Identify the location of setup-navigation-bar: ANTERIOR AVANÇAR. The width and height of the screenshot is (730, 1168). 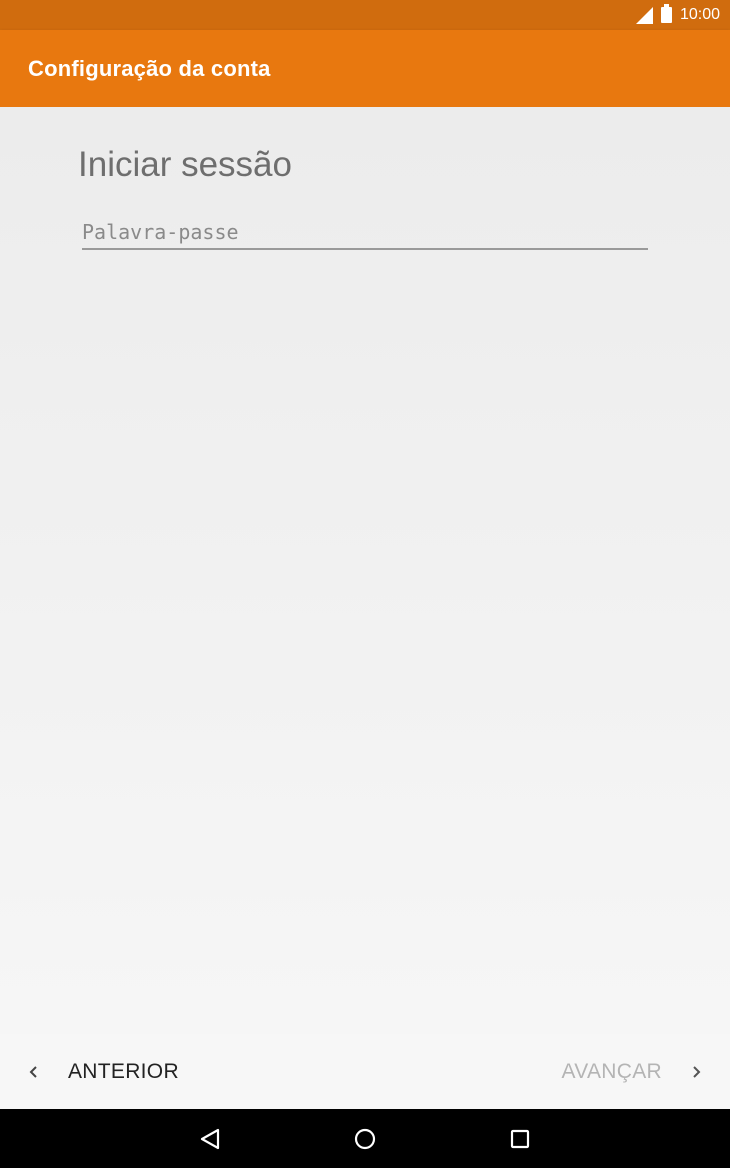
(365, 1071).